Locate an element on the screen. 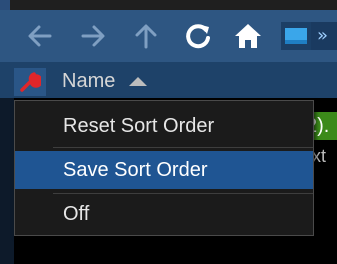 This screenshot has width=337, height=264. refresh-icon is located at coordinates (198, 36).